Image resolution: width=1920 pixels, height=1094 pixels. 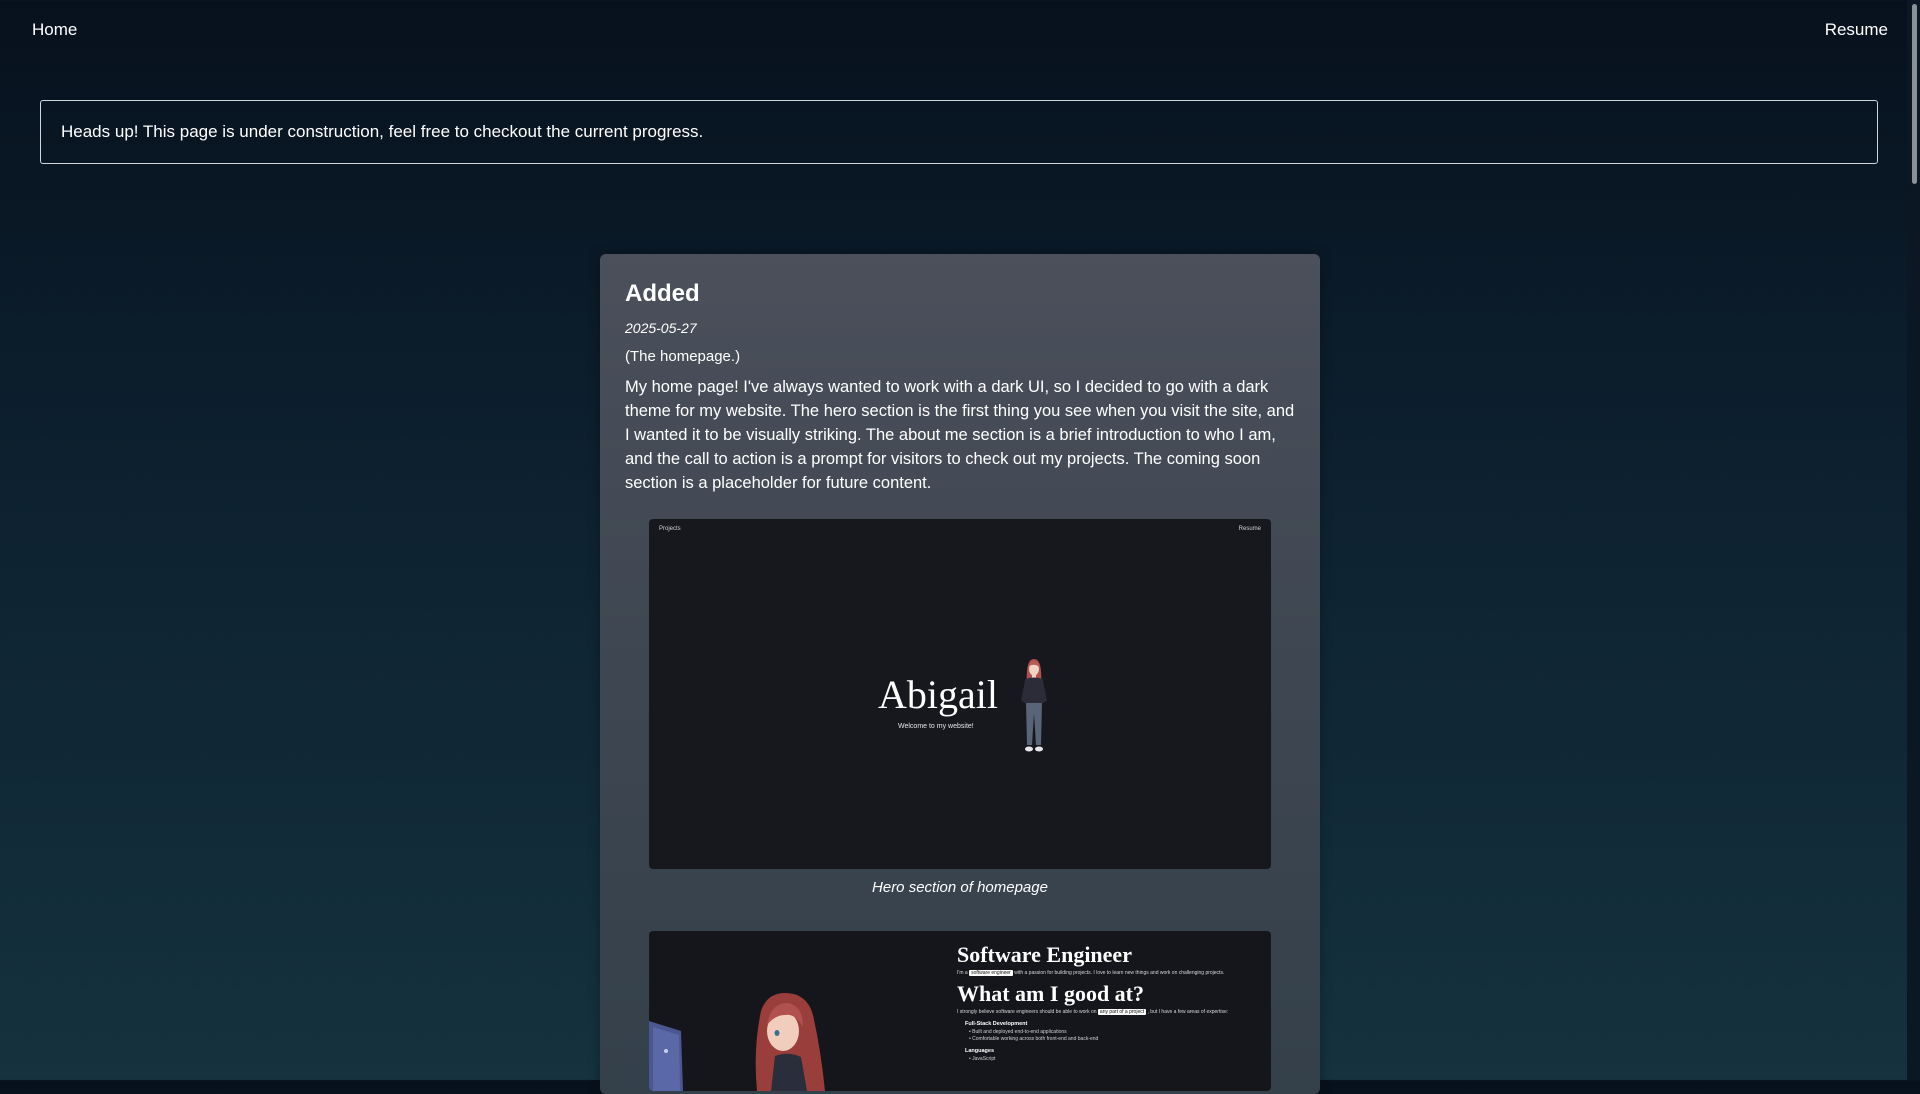 What do you see at coordinates (1249, 529) in the screenshot?
I see `hero-screenshot-nav-resume: Resume` at bounding box center [1249, 529].